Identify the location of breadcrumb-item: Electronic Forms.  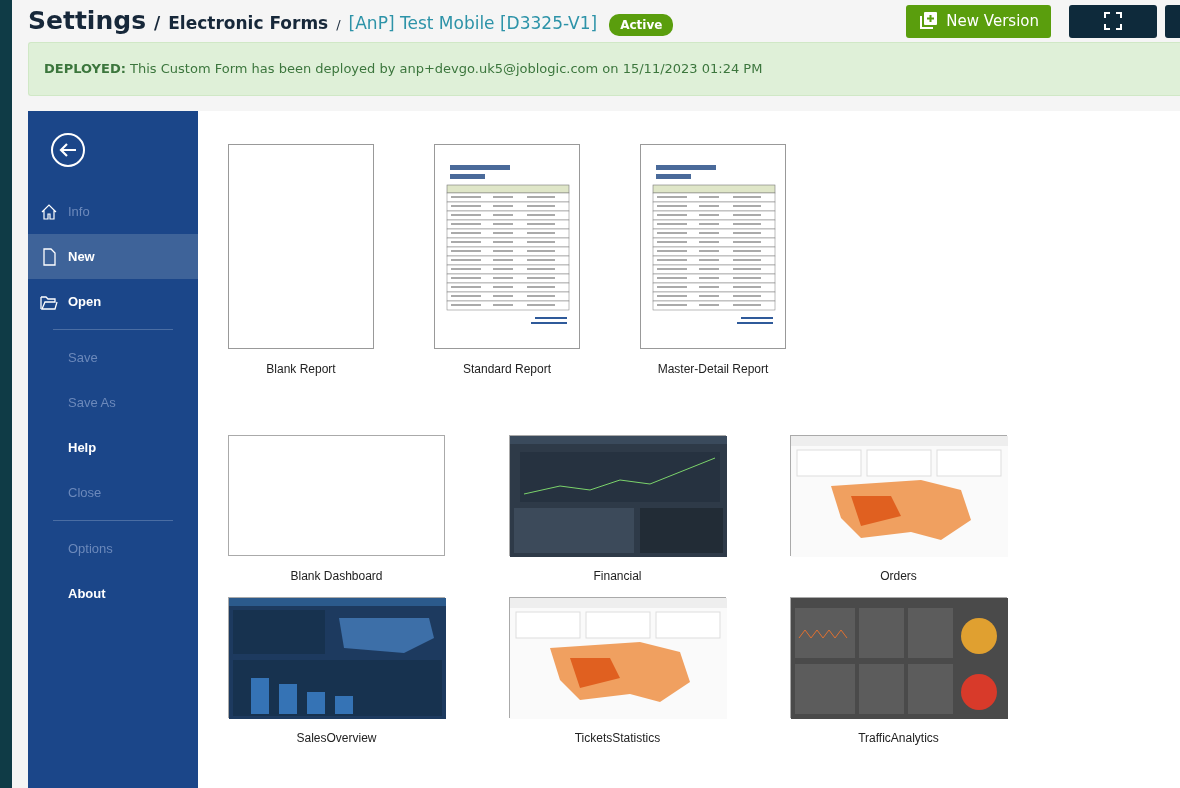
(248, 24).